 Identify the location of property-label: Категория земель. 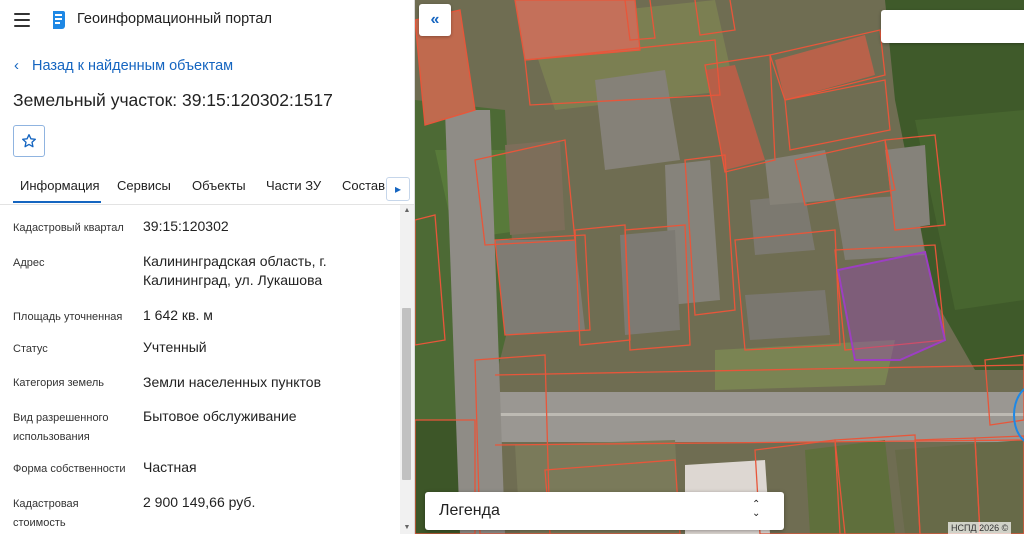
(58, 383).